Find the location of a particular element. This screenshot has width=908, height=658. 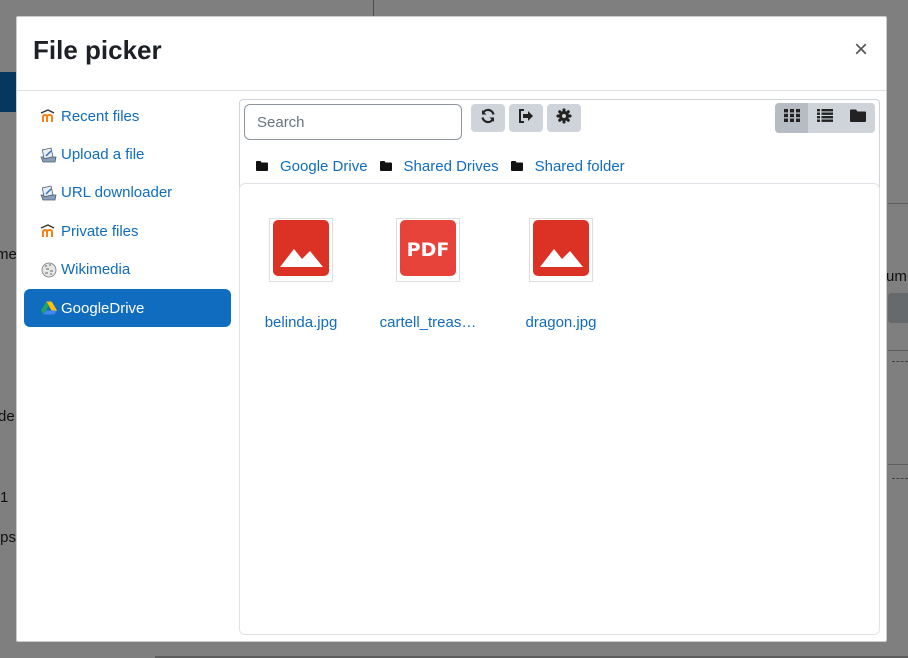

settings-button is located at coordinates (564, 118).